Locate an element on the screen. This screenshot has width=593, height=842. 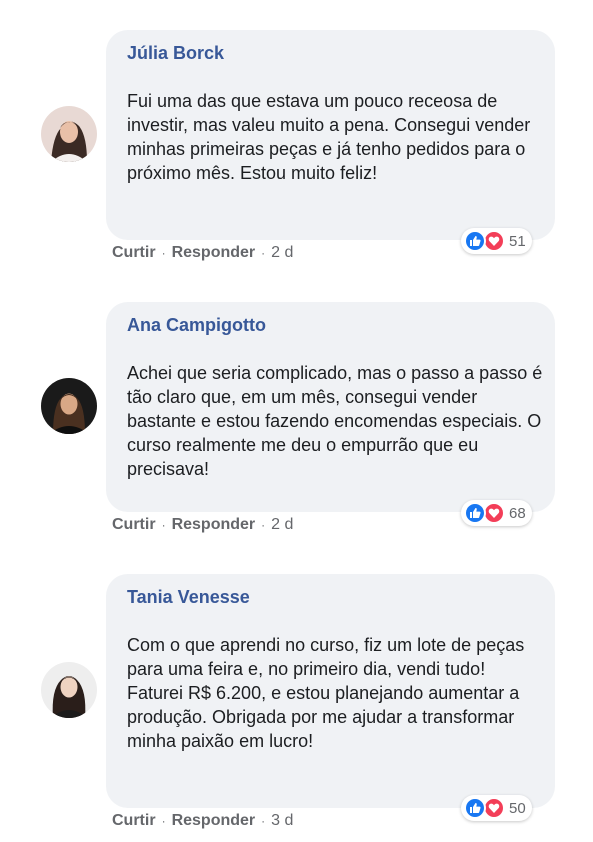
reactions-summary: 50 is located at coordinates (496, 808).